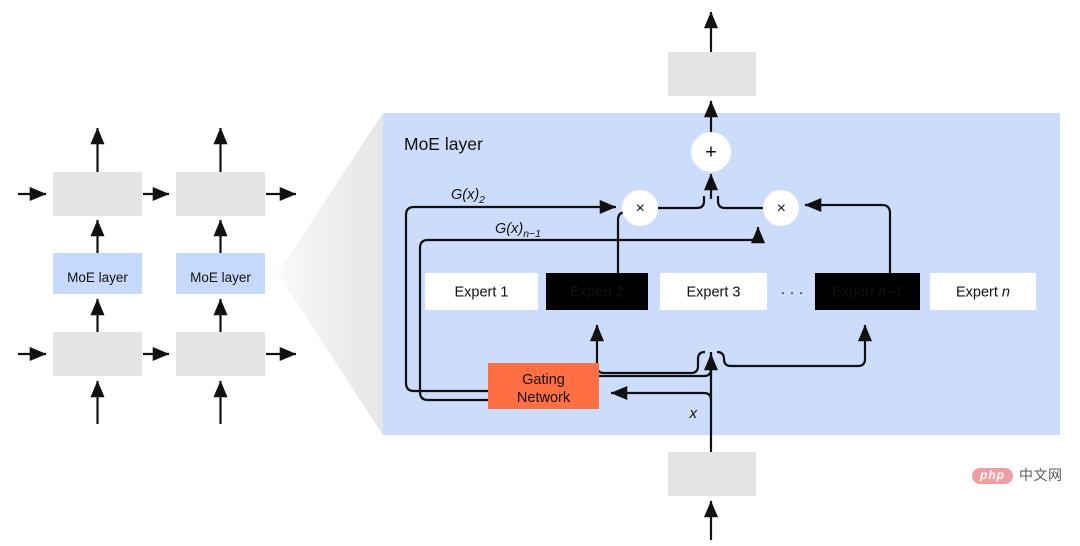  What do you see at coordinates (791, 292) in the screenshot?
I see `experts-ellipsis: · · ·` at bounding box center [791, 292].